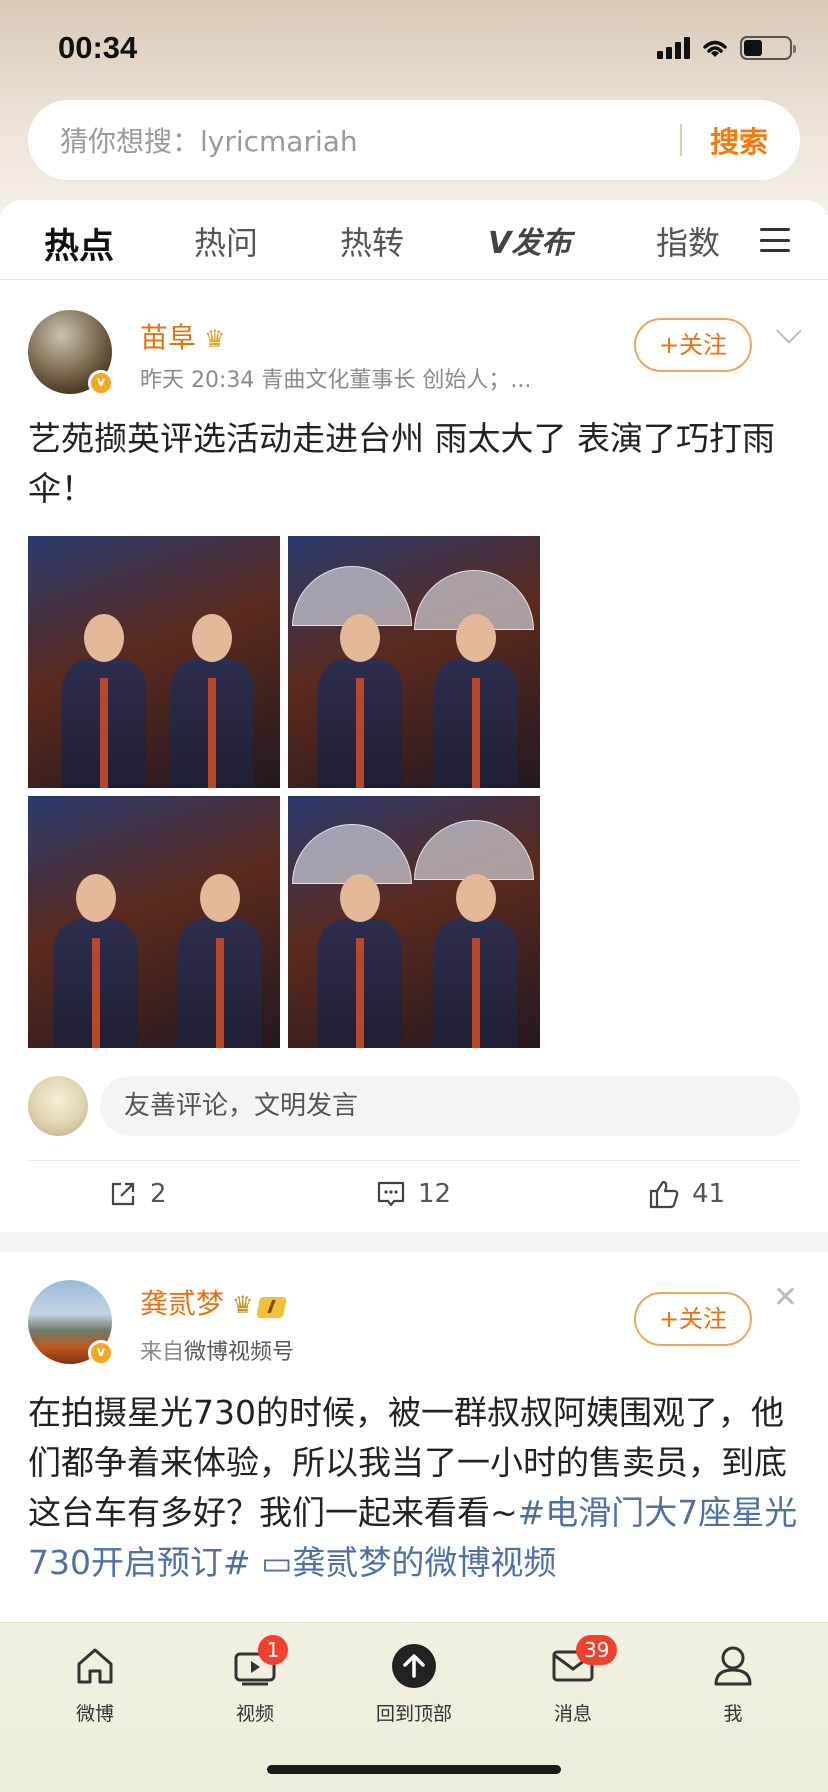 The height and width of the screenshot is (1792, 828). What do you see at coordinates (414, 50) in the screenshot?
I see `status-bar: 00:34` at bounding box center [414, 50].